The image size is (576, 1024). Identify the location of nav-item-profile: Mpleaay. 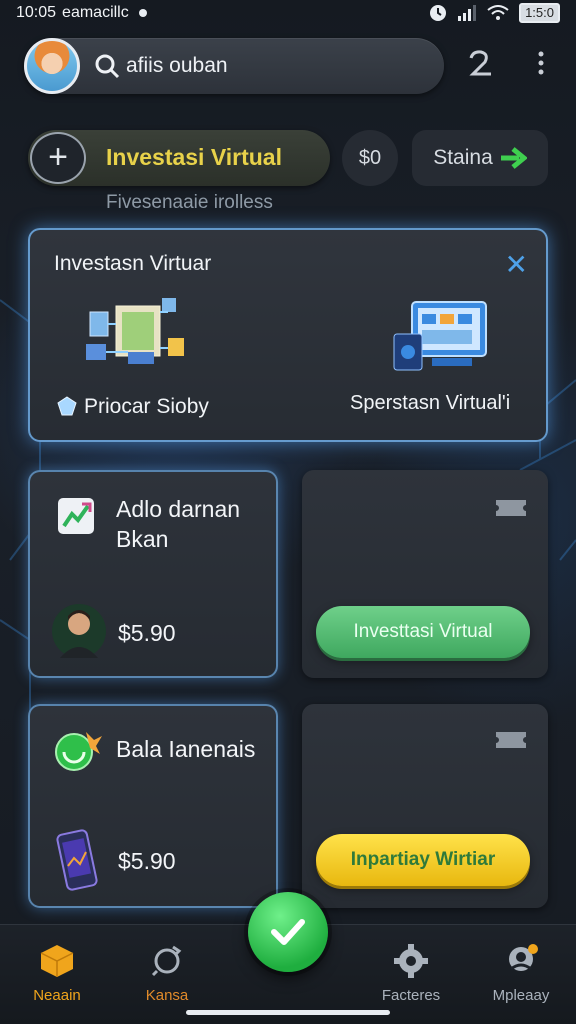
(521, 973).